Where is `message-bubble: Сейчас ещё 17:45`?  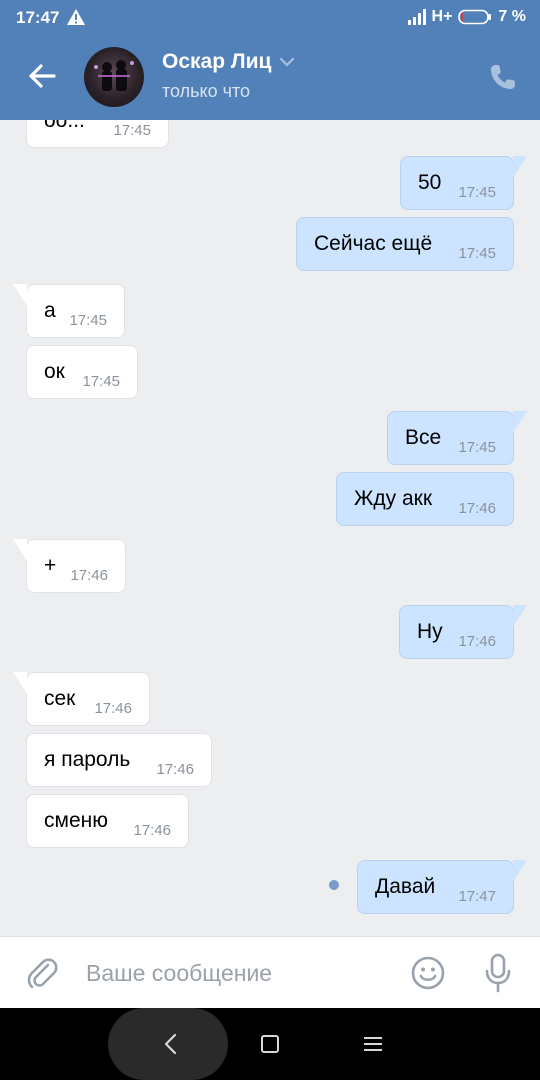
message-bubble: Сейчас ещё 17:45 is located at coordinates (405, 244).